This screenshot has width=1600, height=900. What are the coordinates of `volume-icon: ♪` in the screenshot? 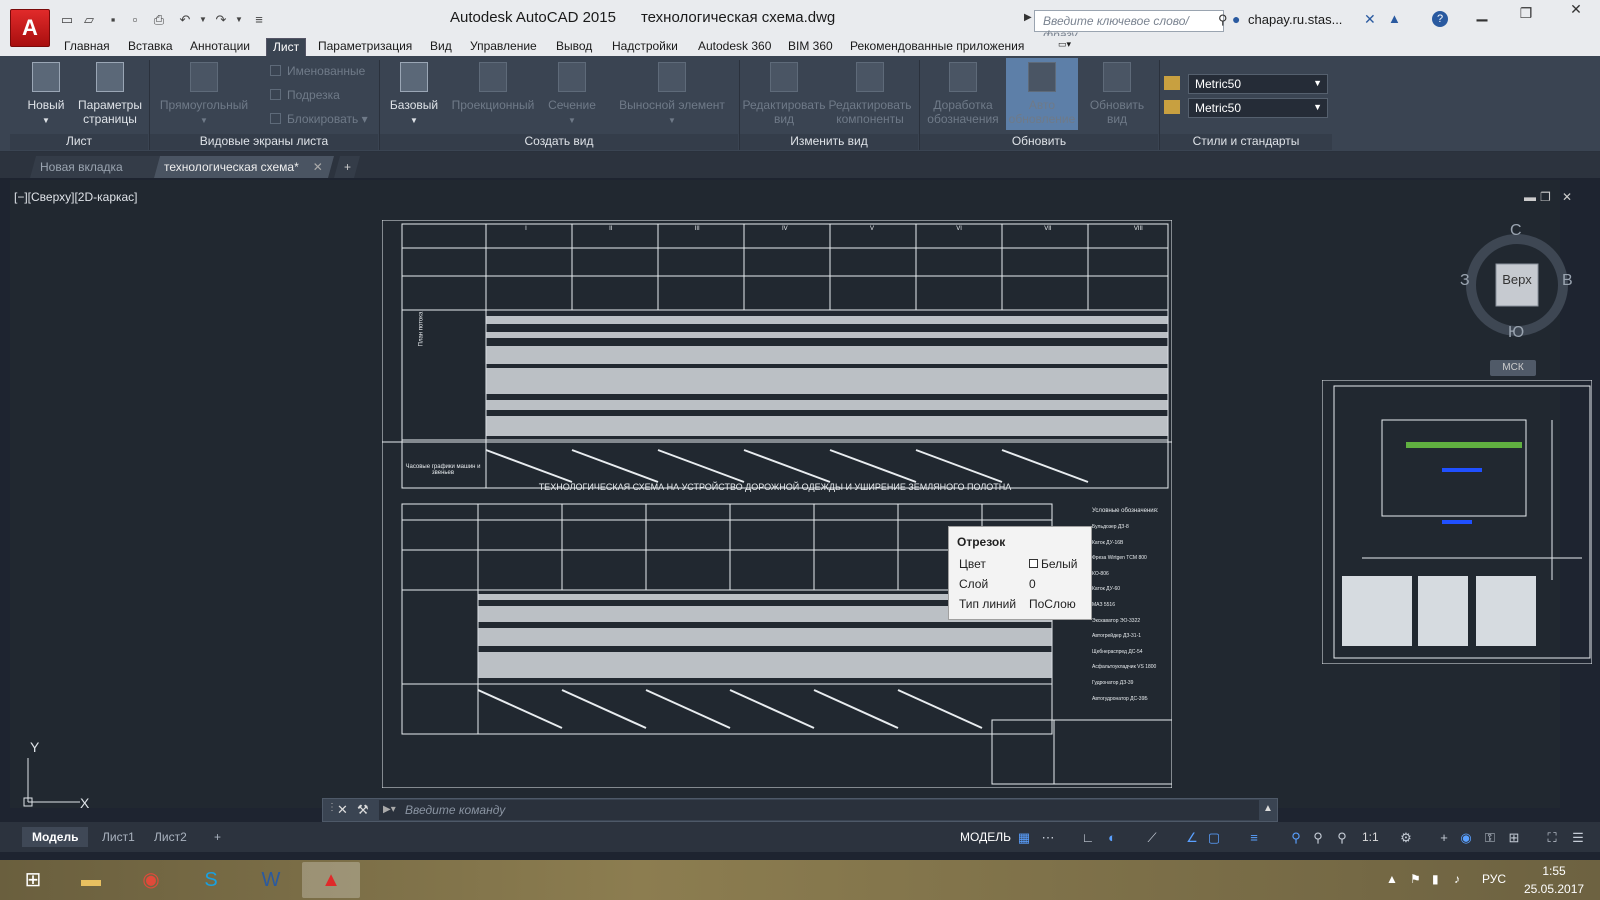 It's located at (1457, 879).